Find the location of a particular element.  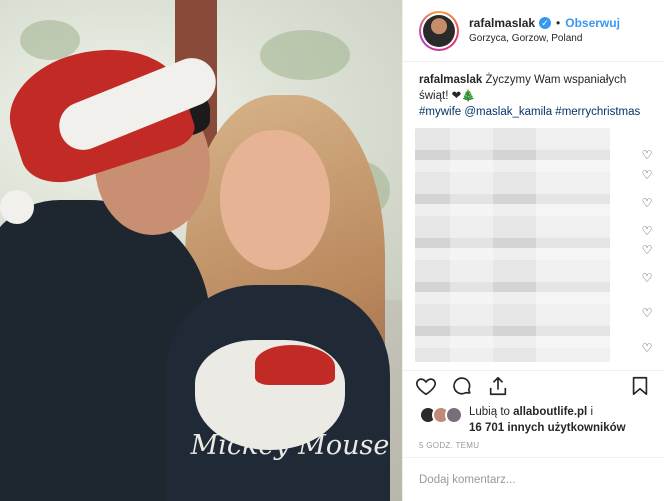

comment-bubble-icon is located at coordinates (463, 387).